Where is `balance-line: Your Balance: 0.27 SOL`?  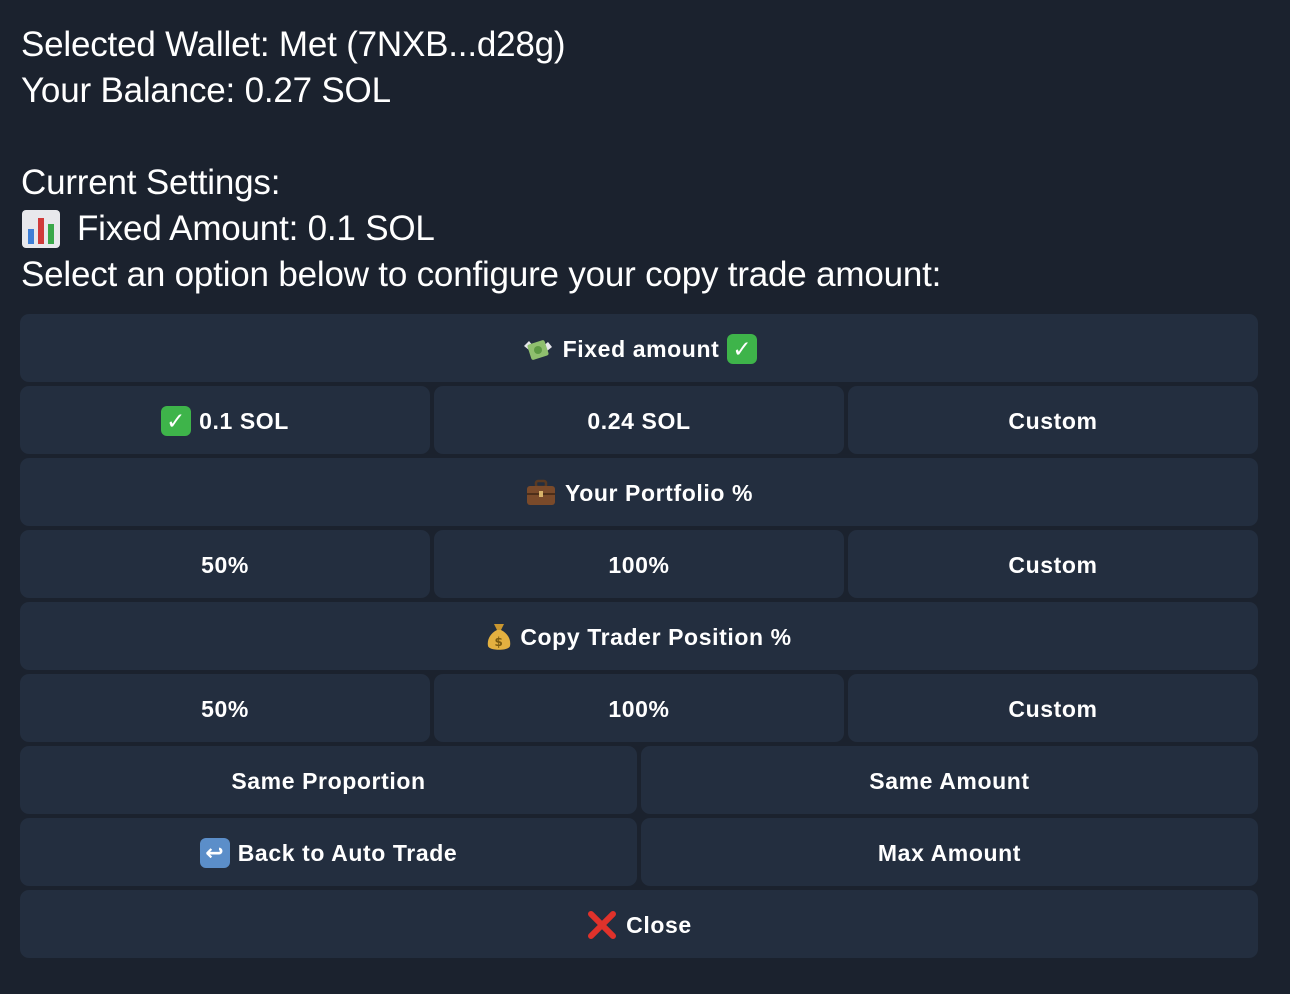
balance-line: Your Balance: 0.27 SOL is located at coordinates (206, 90).